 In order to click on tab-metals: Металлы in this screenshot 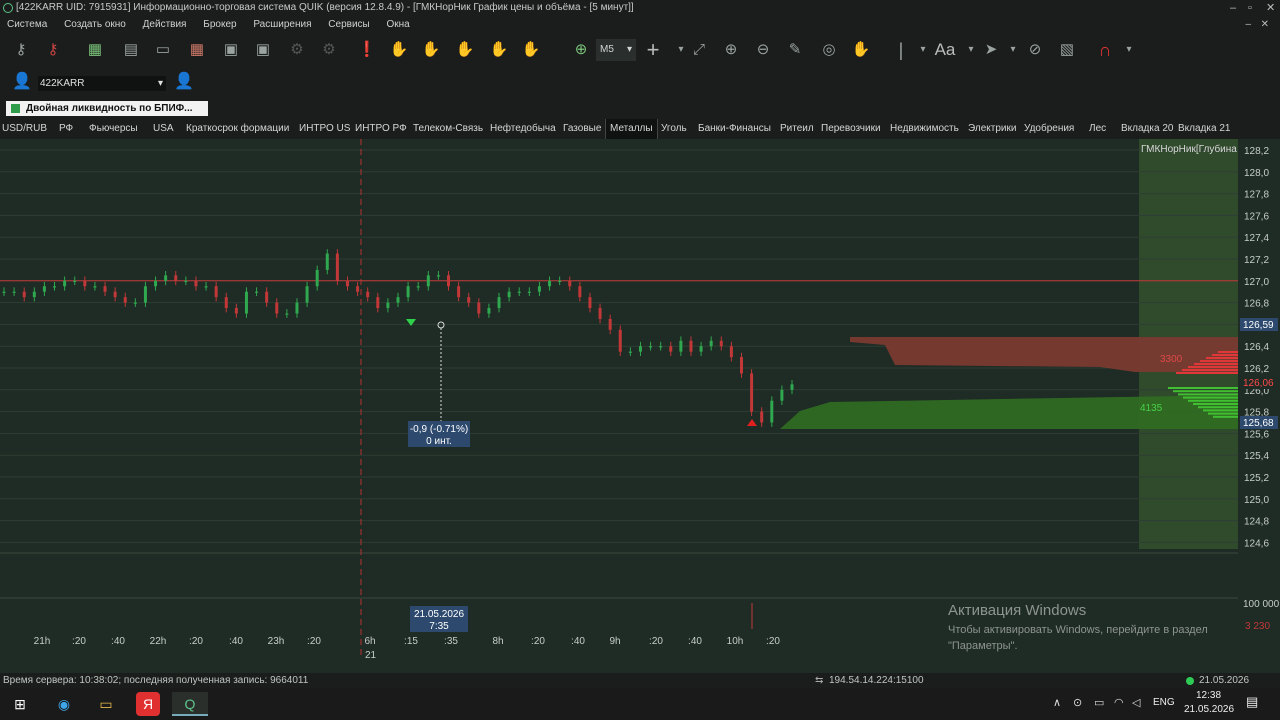, I will do `click(631, 129)`.